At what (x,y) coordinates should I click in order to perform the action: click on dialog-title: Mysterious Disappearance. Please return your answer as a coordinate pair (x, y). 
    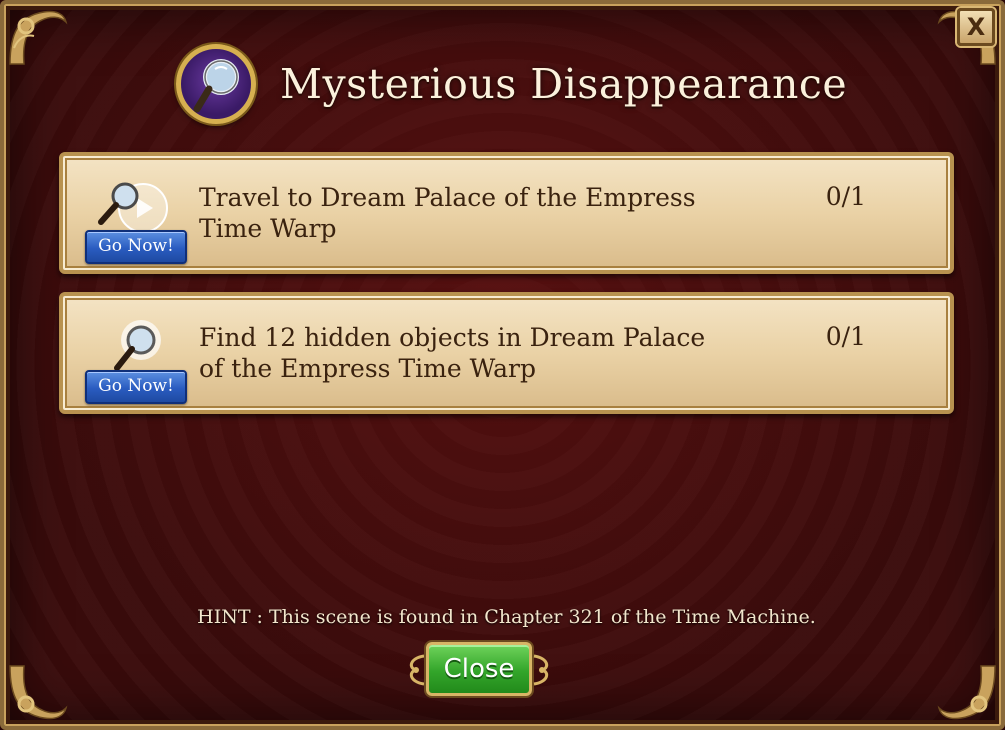
    Looking at the image, I should click on (564, 84).